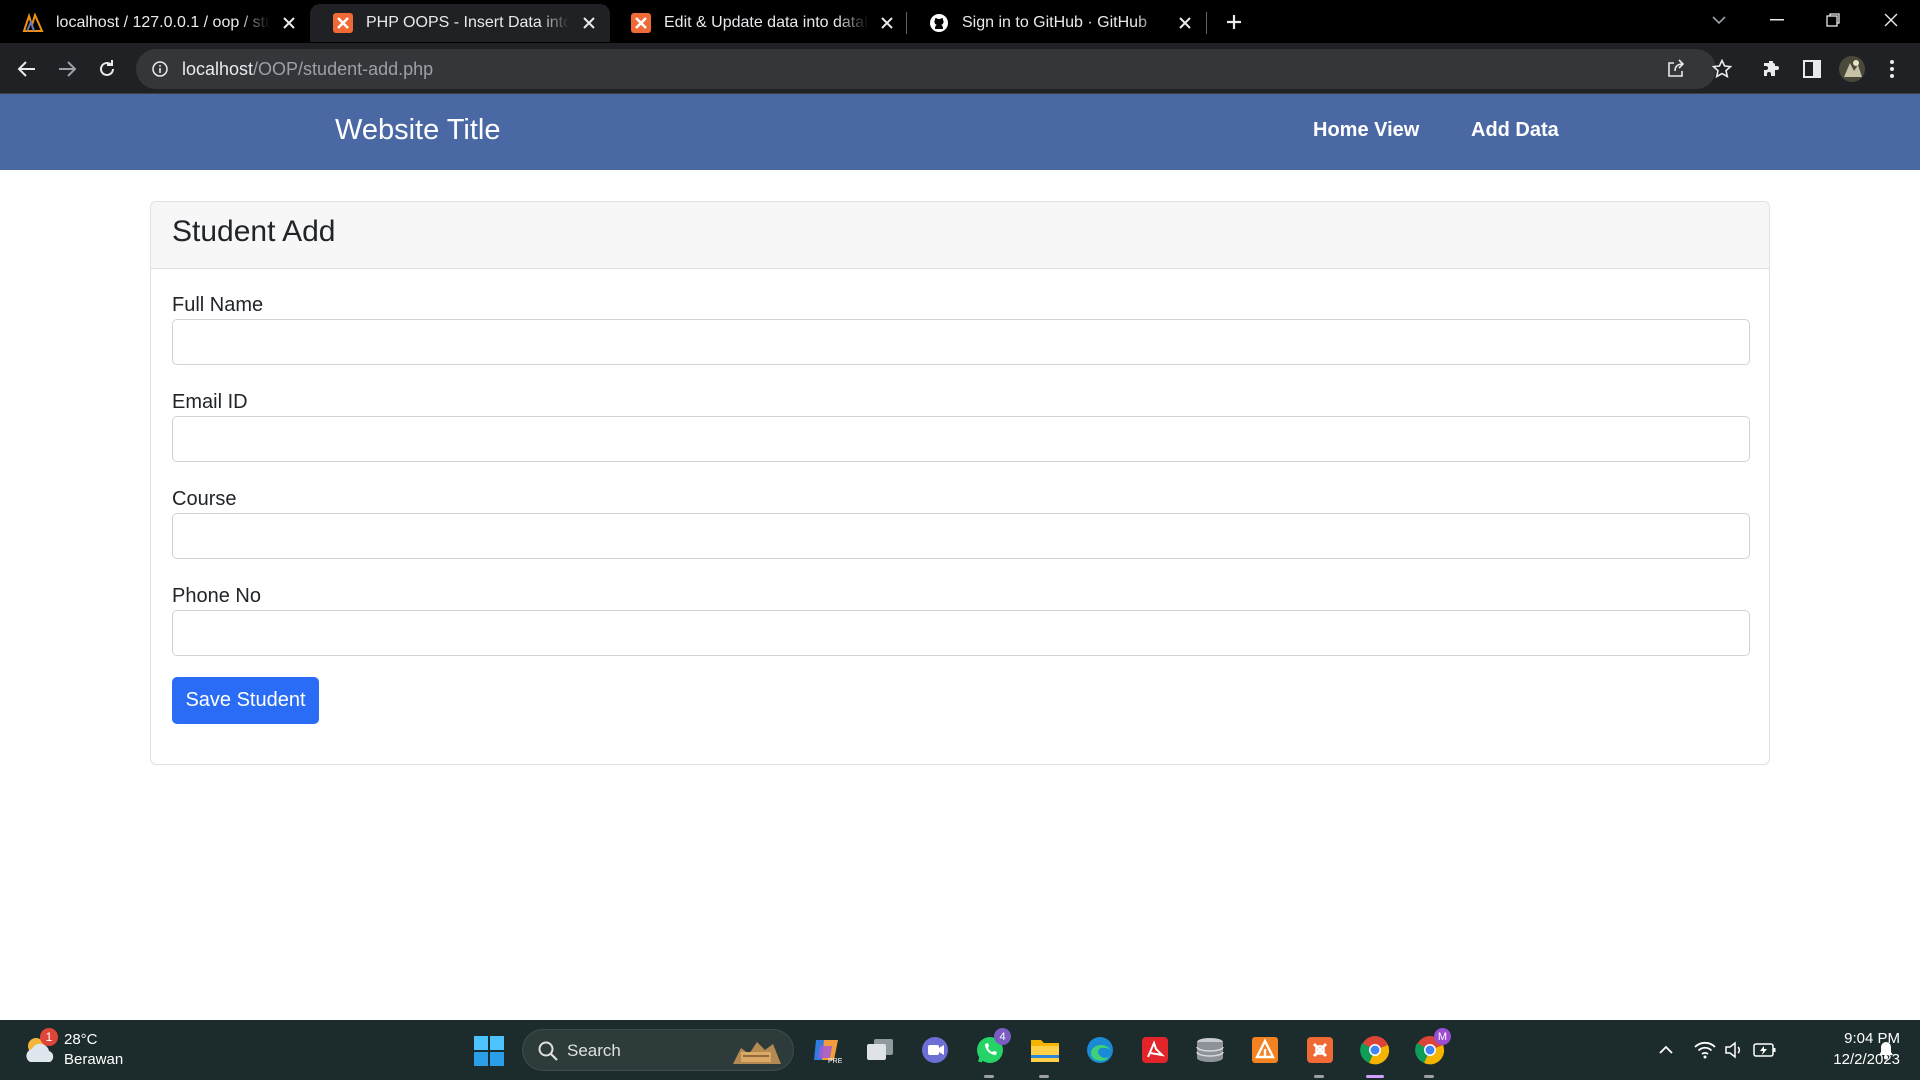  What do you see at coordinates (1833, 20) in the screenshot?
I see `restore-icon` at bounding box center [1833, 20].